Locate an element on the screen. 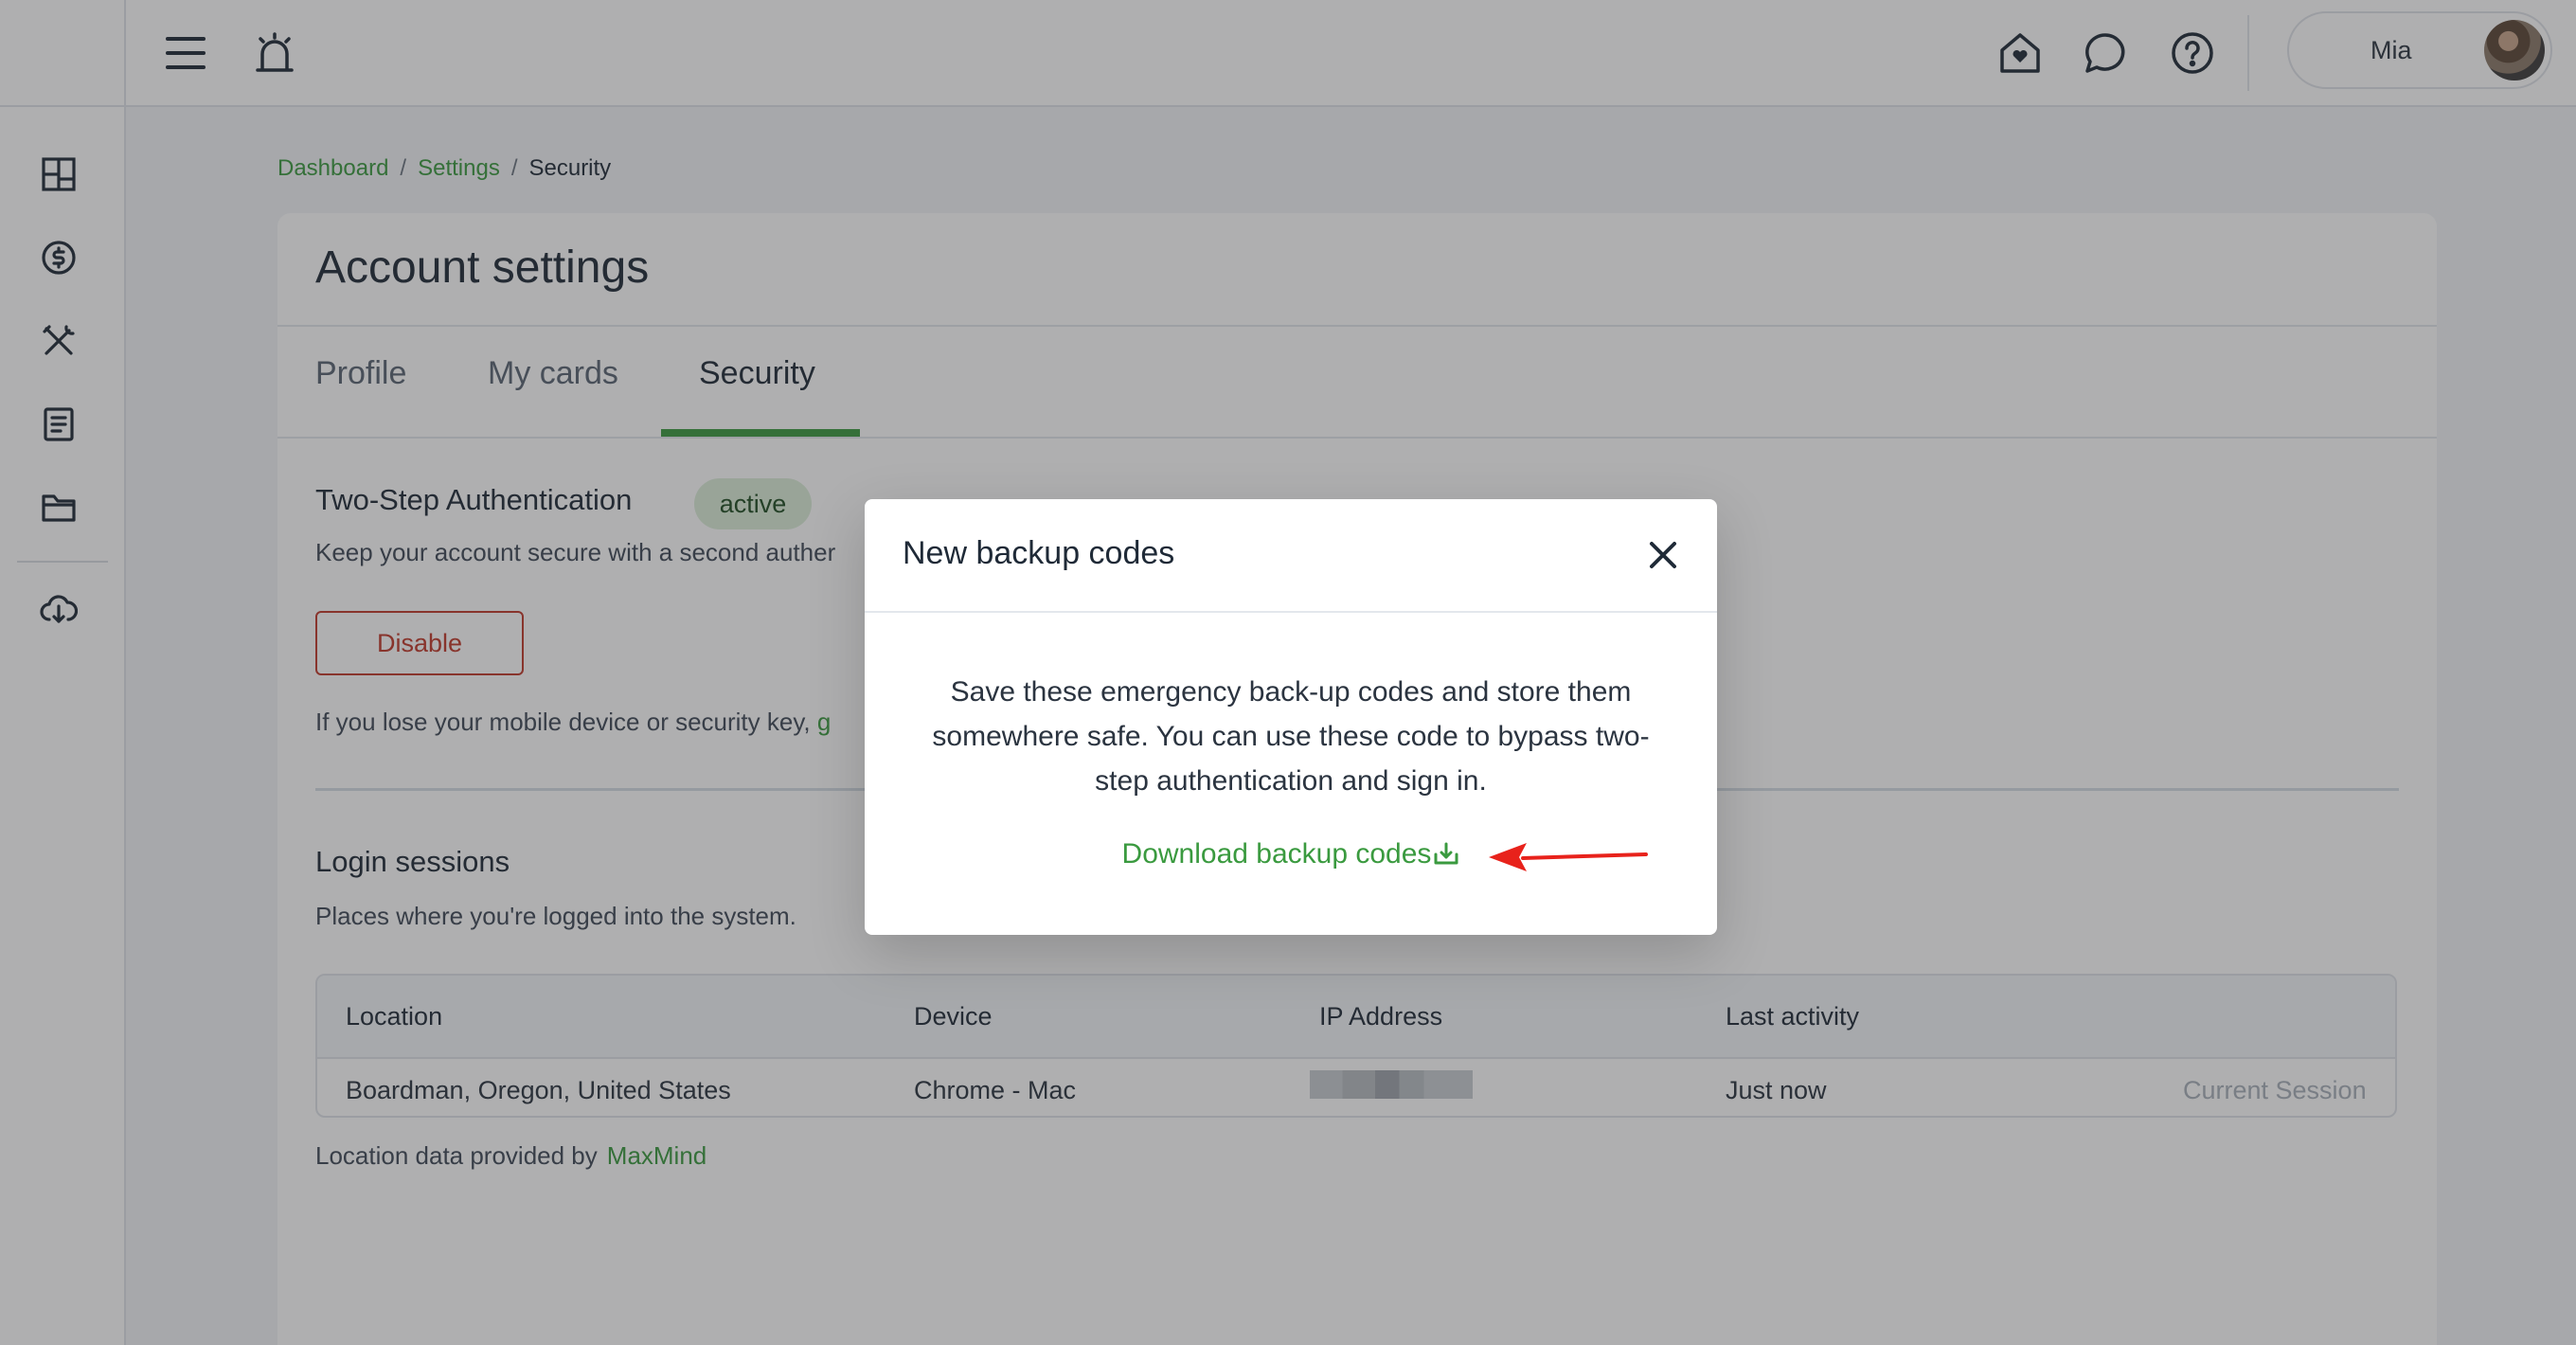 The height and width of the screenshot is (1345, 2576). annotation-arrow-icon is located at coordinates (1566, 858).